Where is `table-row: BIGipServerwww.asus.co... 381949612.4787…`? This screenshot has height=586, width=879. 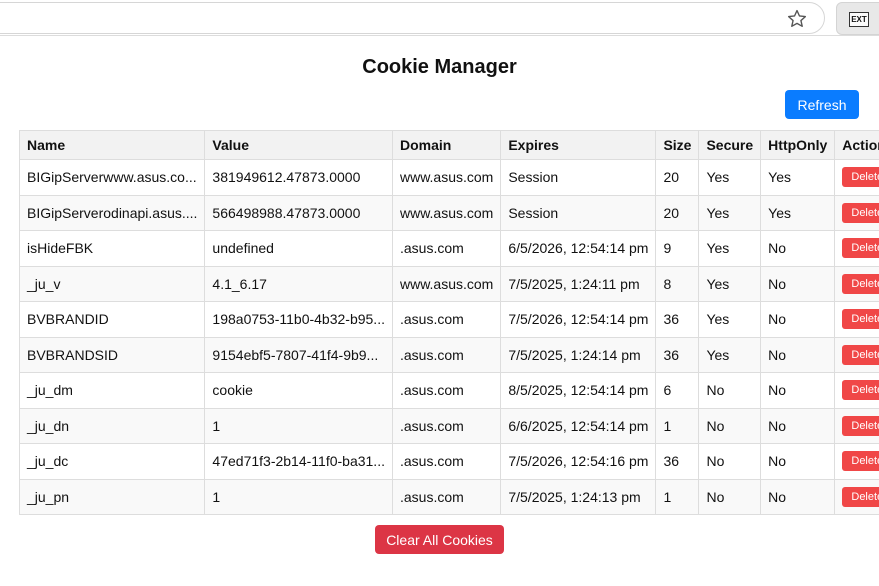 table-row: BIGipServerwww.asus.co... 381949612.4787… is located at coordinates (448, 177).